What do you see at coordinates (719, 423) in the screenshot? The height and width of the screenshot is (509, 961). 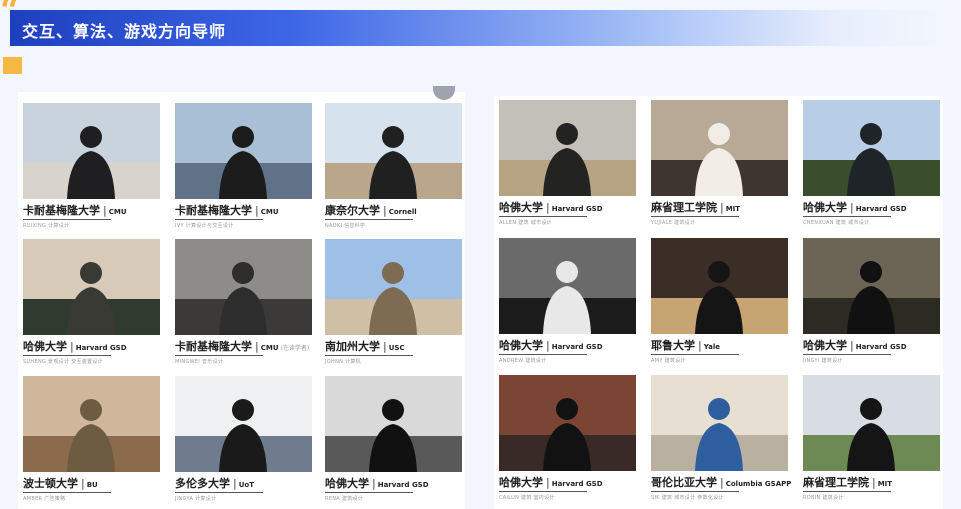 I see `arch-photo` at bounding box center [719, 423].